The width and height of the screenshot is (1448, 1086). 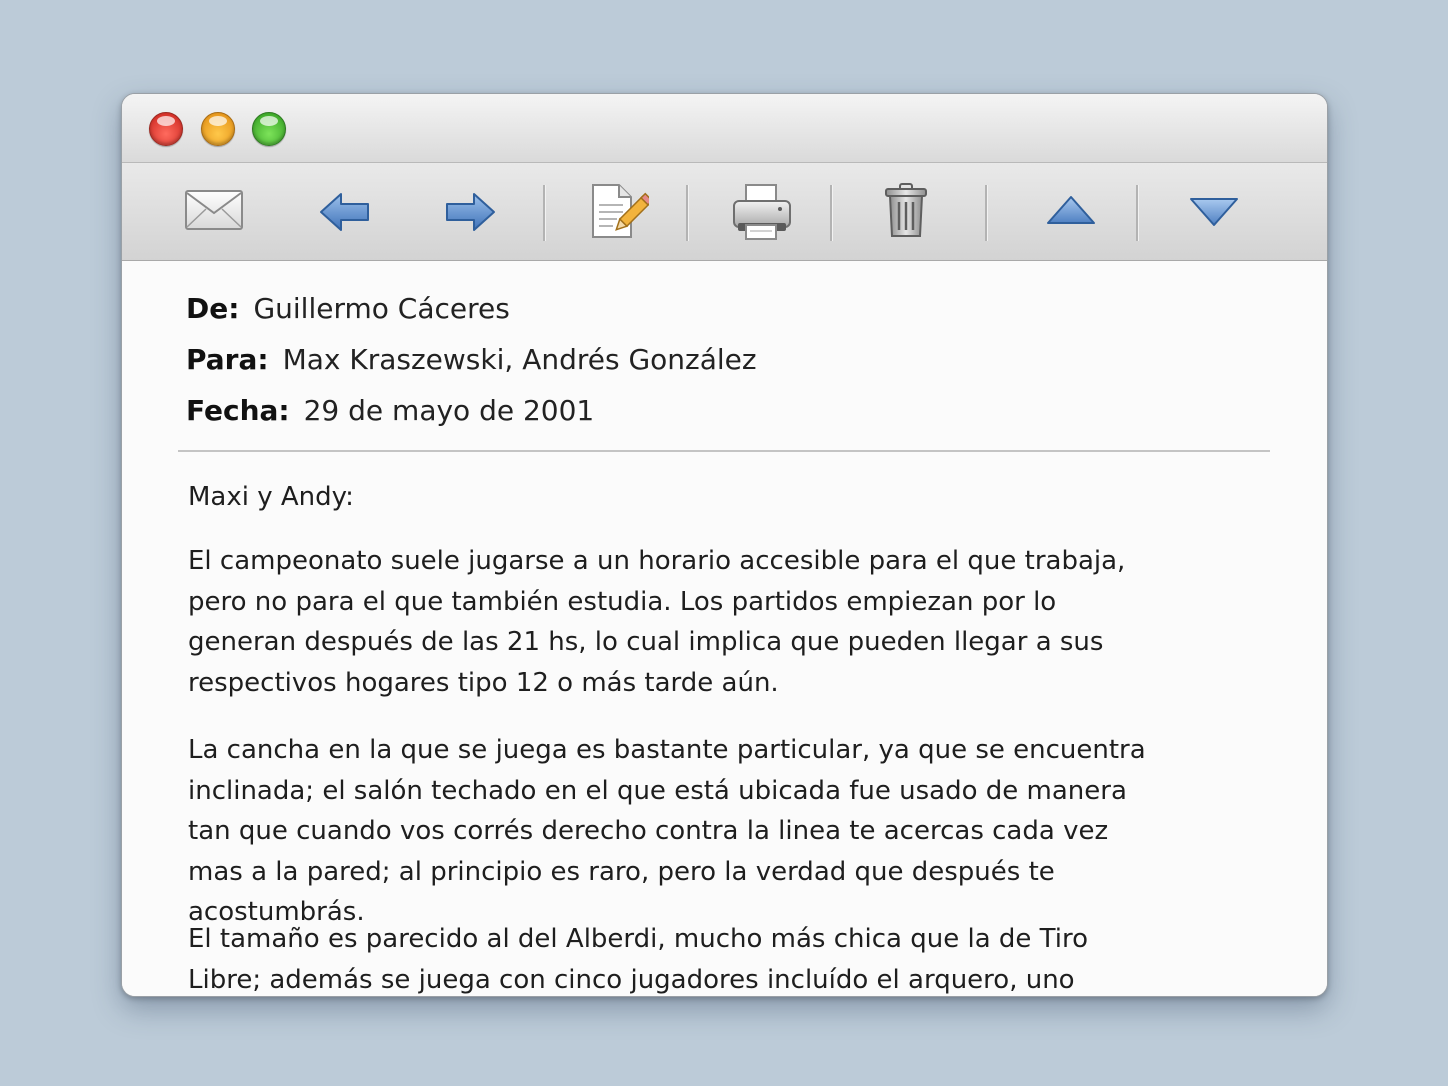 I want to click on print-button, so click(x=762, y=214).